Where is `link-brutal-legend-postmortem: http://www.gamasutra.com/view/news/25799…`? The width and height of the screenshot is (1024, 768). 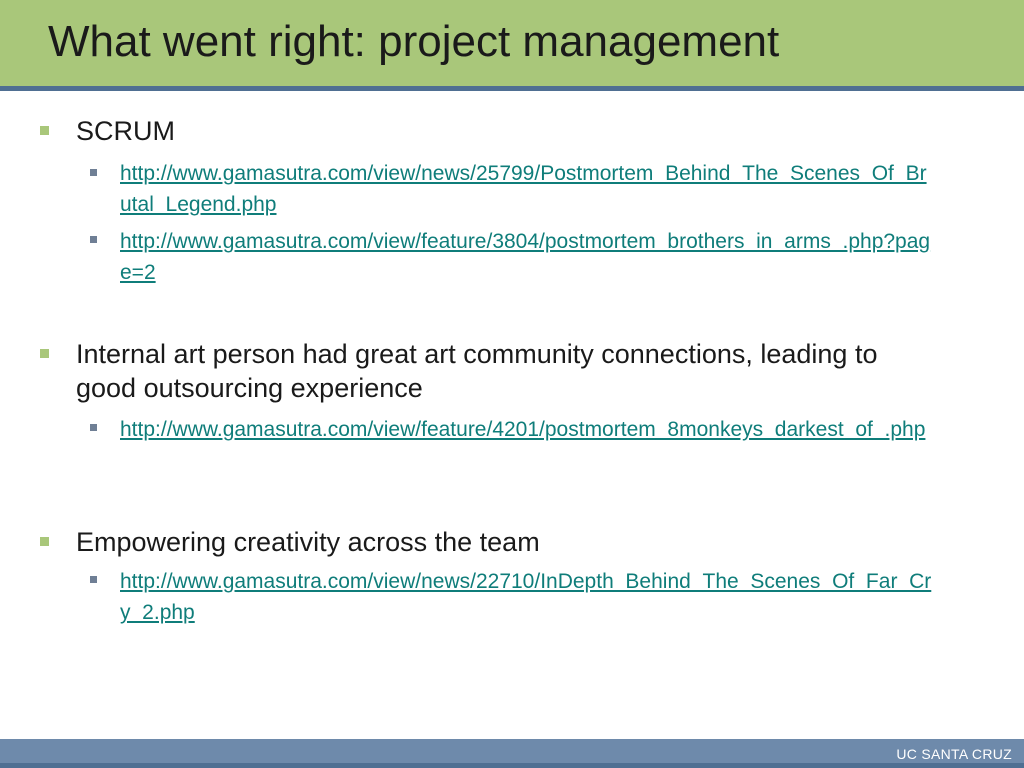
link-brutal-legend-postmortem: http://www.gamasutra.com/view/news/25799… is located at coordinates (526, 189).